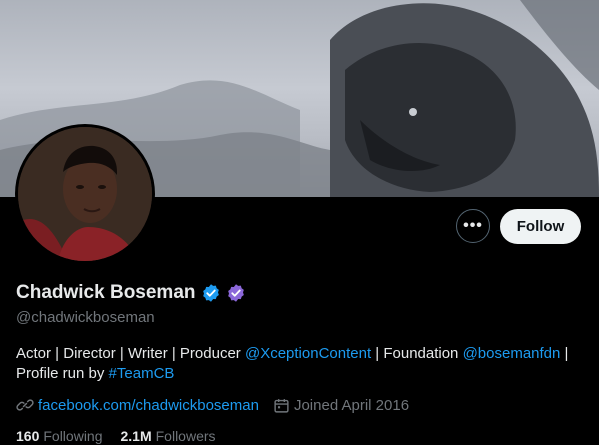 The width and height of the screenshot is (599, 445). I want to click on profile-handle: @chadwickboseman, so click(85, 317).